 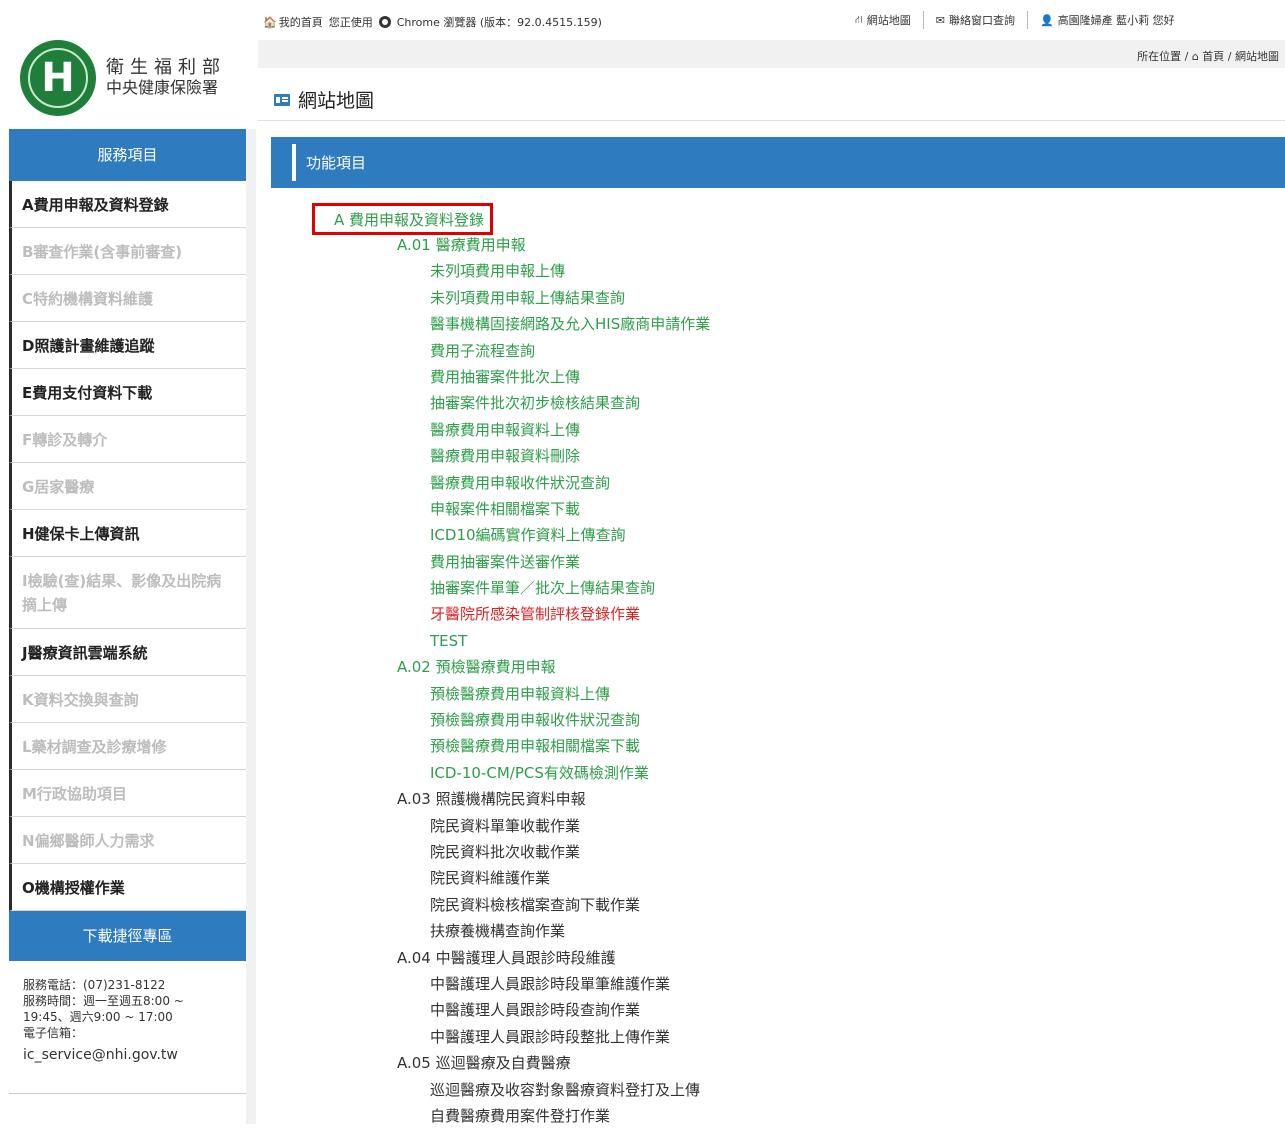 What do you see at coordinates (888, 20) in the screenshot?
I see `sitemap-label: 網站地圖` at bounding box center [888, 20].